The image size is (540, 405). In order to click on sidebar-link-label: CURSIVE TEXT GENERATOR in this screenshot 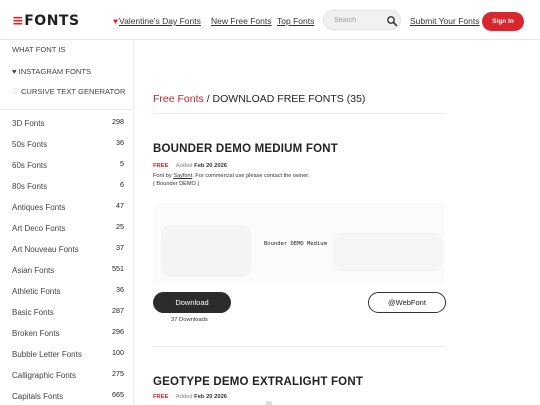, I will do `click(73, 91)`.